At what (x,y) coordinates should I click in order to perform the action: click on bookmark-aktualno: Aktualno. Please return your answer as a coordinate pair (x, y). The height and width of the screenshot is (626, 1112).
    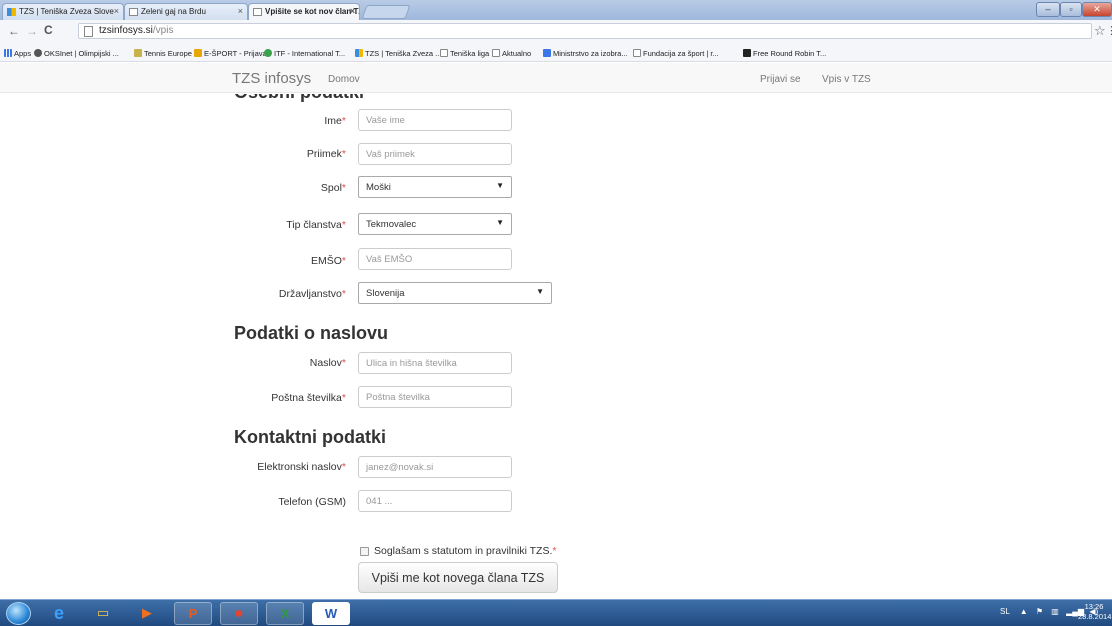
    Looking at the image, I should click on (511, 53).